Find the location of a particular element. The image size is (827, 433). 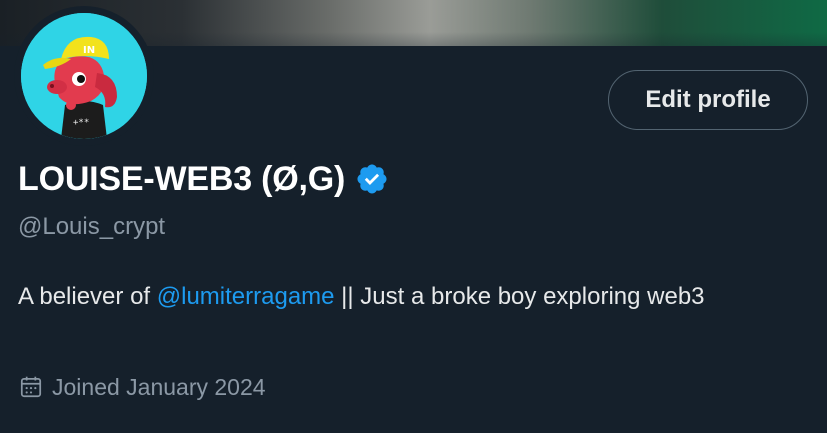

verified-badge-icon is located at coordinates (372, 179).